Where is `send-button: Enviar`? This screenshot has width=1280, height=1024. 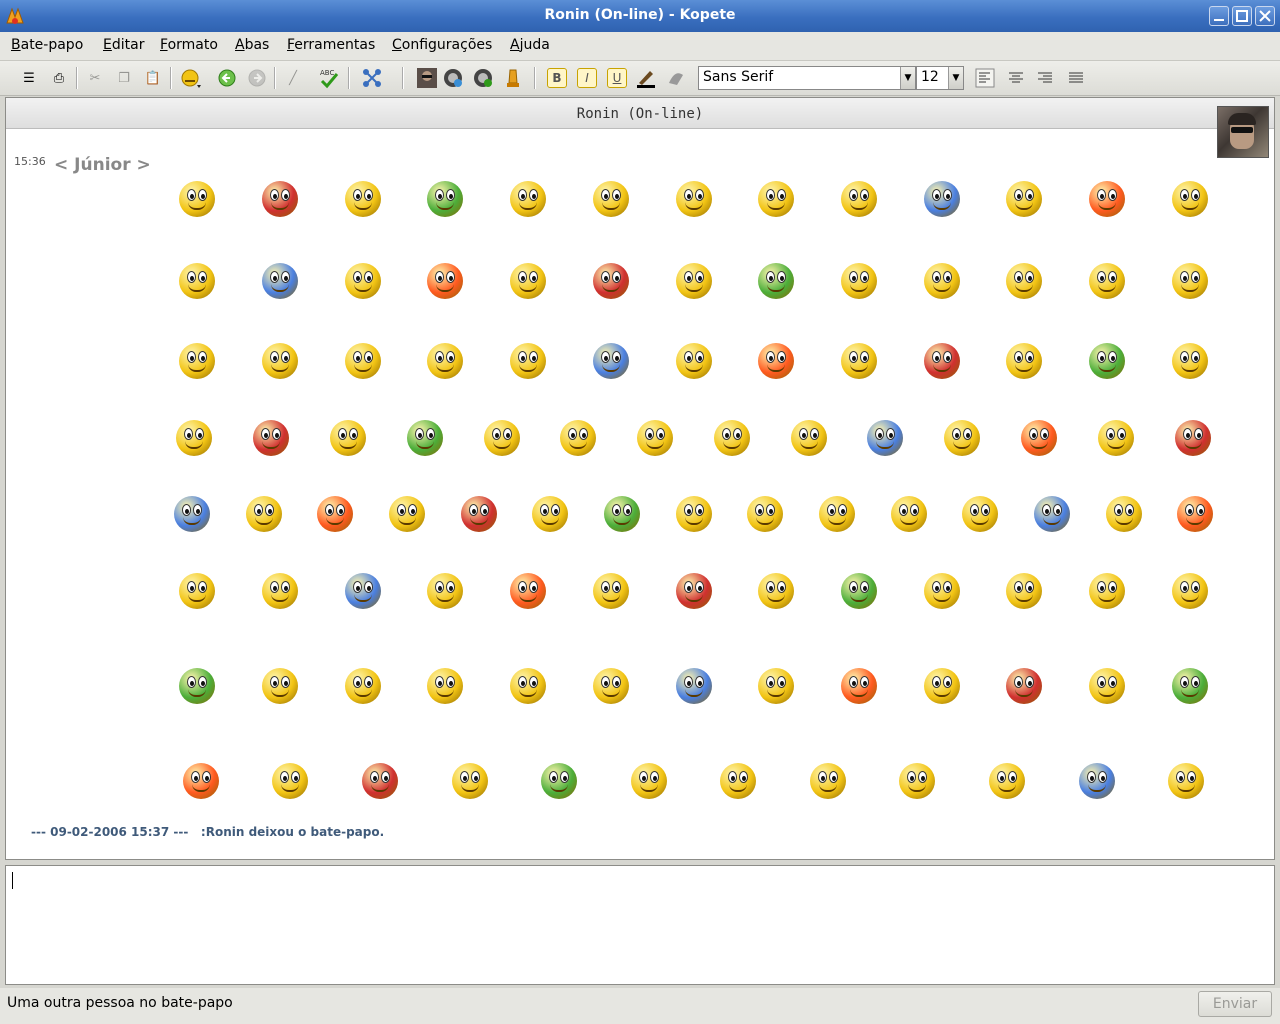 send-button: Enviar is located at coordinates (1235, 1004).